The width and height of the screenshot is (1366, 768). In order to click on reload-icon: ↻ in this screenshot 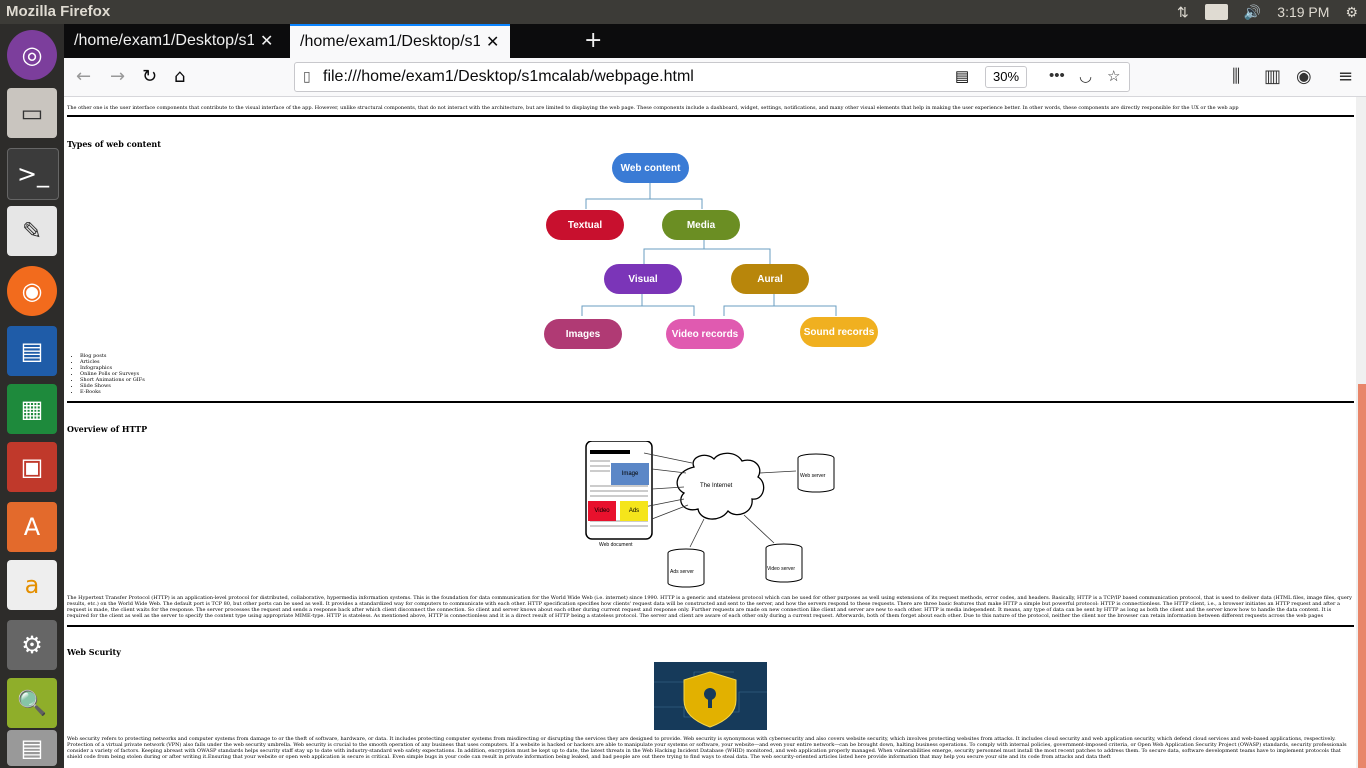, I will do `click(149, 76)`.